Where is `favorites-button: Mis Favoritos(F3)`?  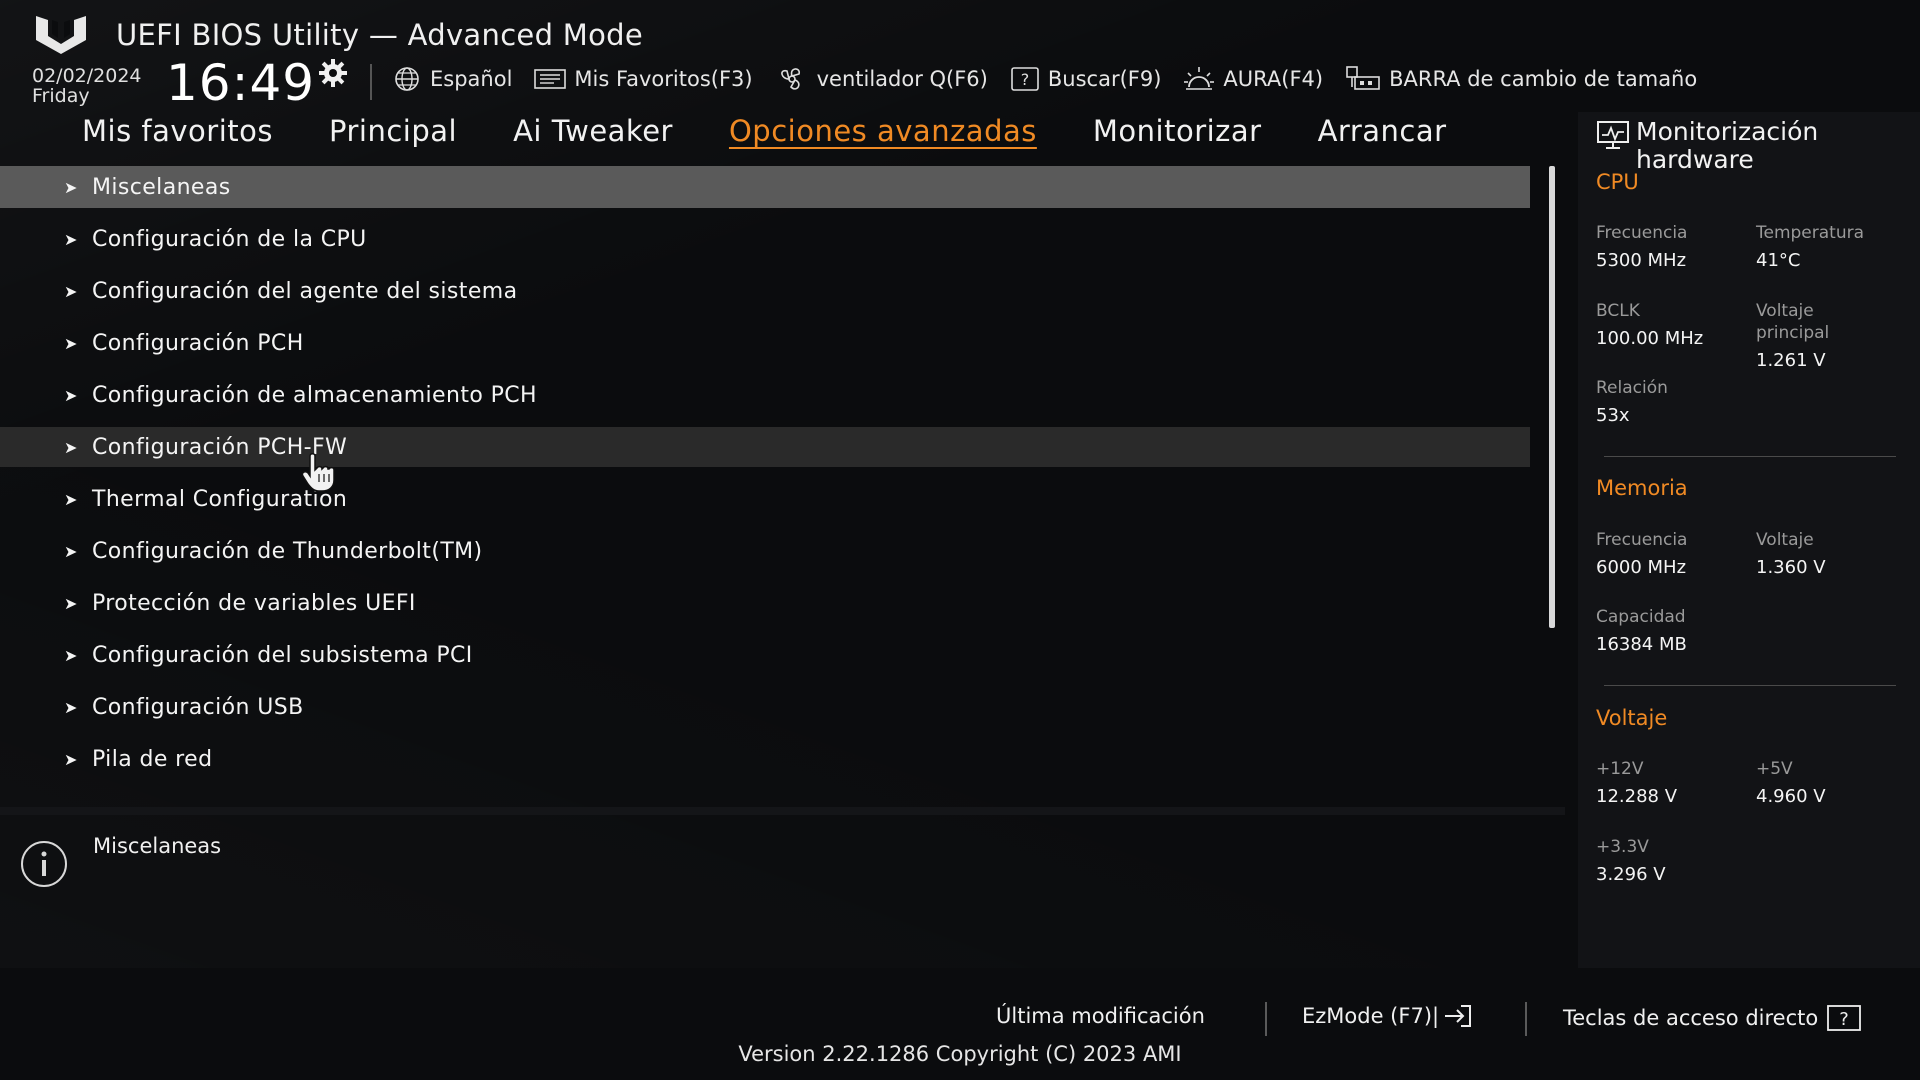 favorites-button: Mis Favoritos(F3) is located at coordinates (643, 79).